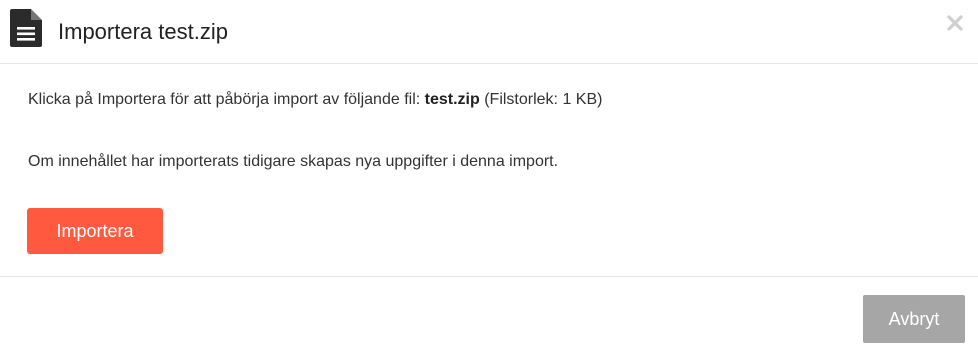 This screenshot has height=349, width=978. I want to click on dialog-title: Importera test.zip, so click(143, 31).